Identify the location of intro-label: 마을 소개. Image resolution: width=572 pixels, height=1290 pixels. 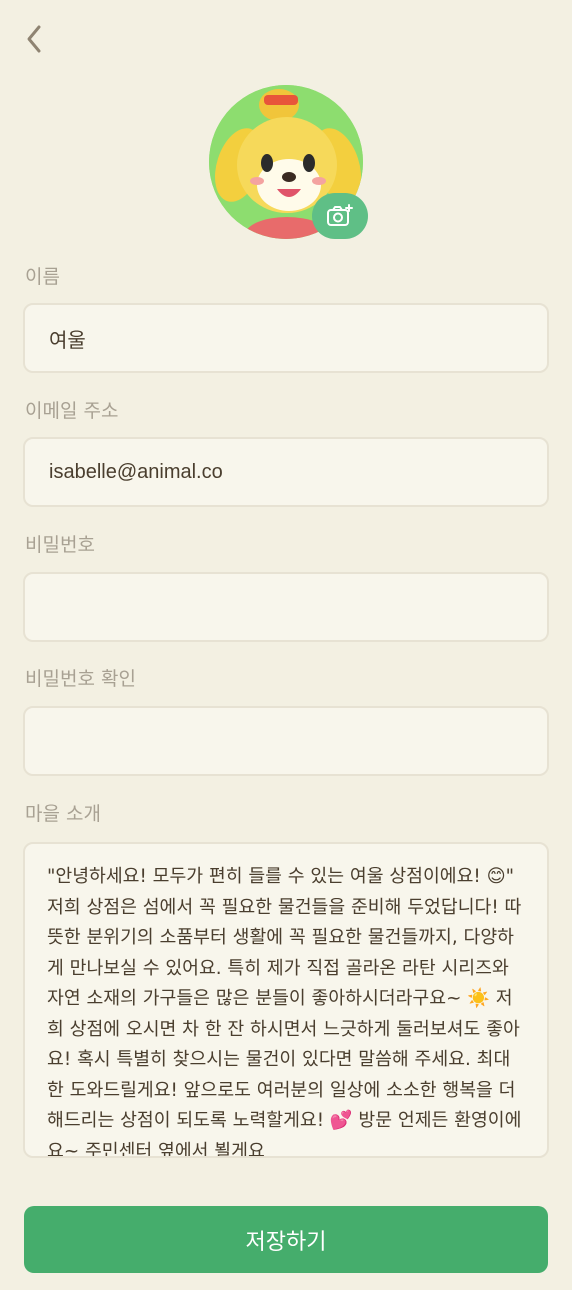
(63, 814).